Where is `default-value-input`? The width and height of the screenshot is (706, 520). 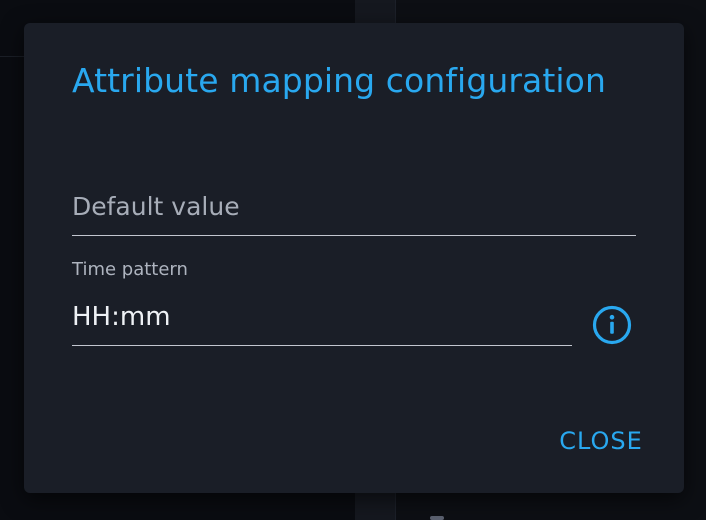 default-value-input is located at coordinates (354, 206).